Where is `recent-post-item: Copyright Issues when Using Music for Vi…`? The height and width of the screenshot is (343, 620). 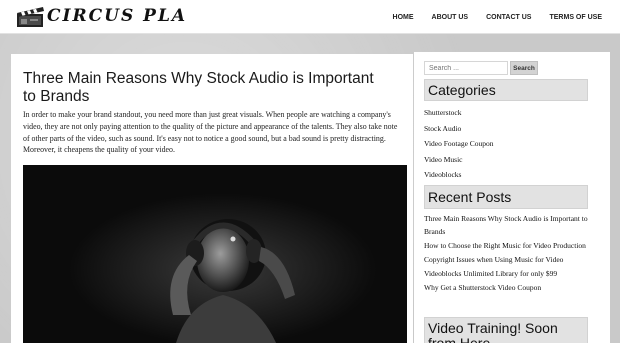 recent-post-item: Copyright Issues when Using Music for Vi… is located at coordinates (509, 260).